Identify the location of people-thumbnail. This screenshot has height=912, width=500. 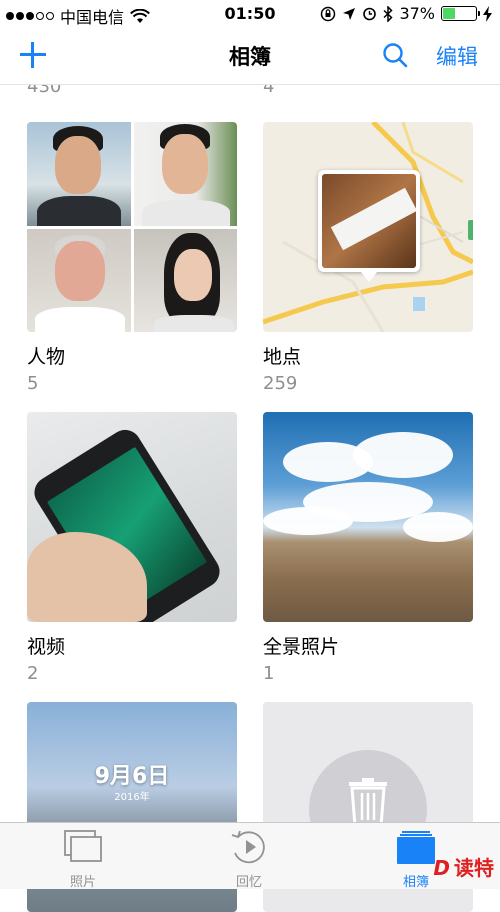
(132, 227).